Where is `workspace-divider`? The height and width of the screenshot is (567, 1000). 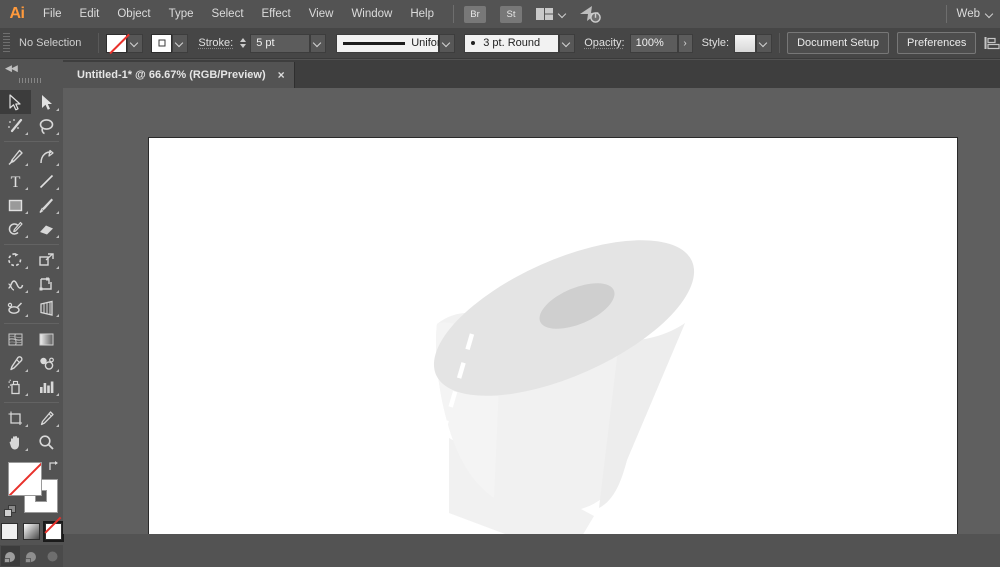 workspace-divider is located at coordinates (946, 14).